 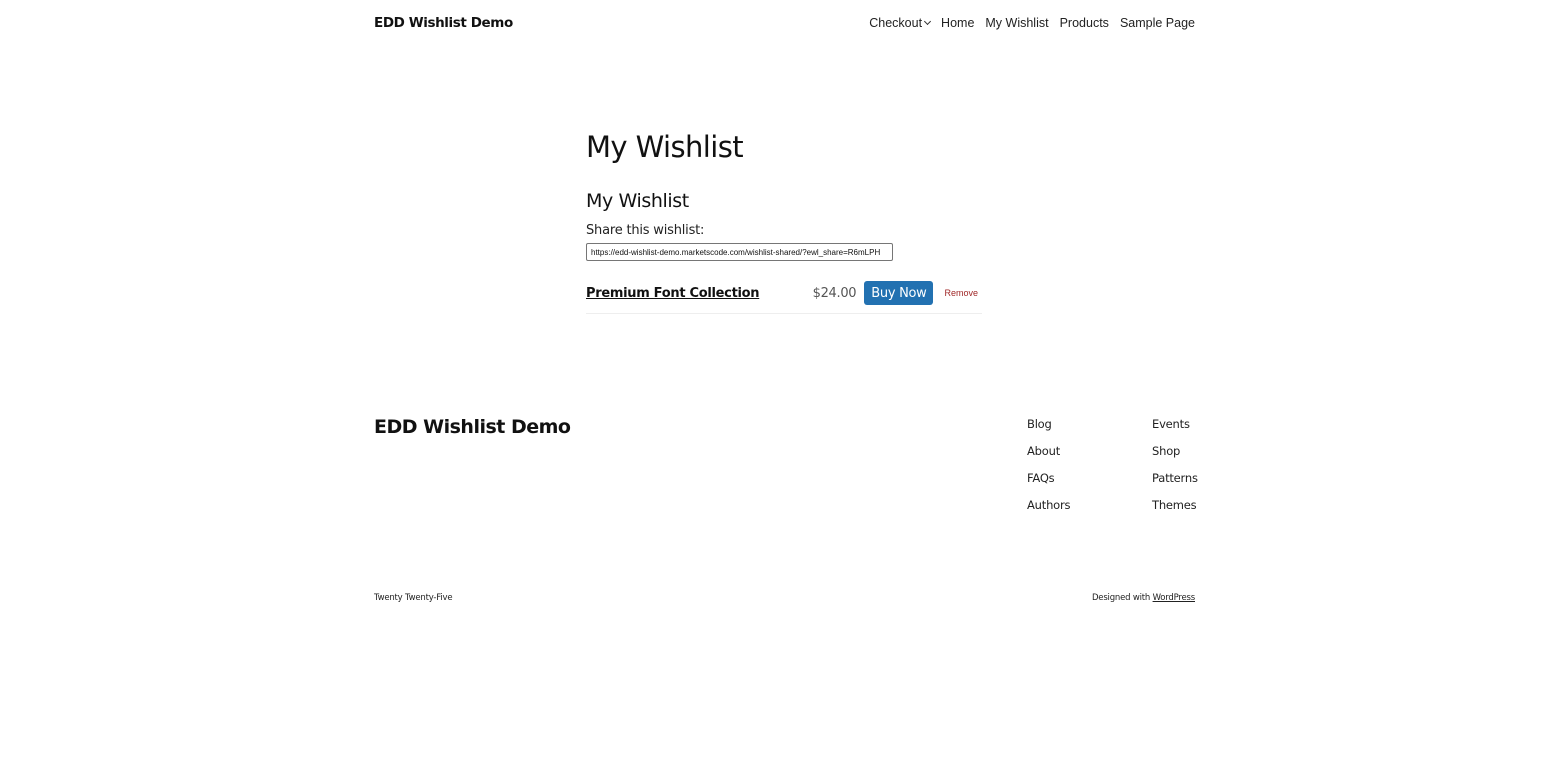 I want to click on footer-link-blog: Blog, so click(x=1048, y=429).